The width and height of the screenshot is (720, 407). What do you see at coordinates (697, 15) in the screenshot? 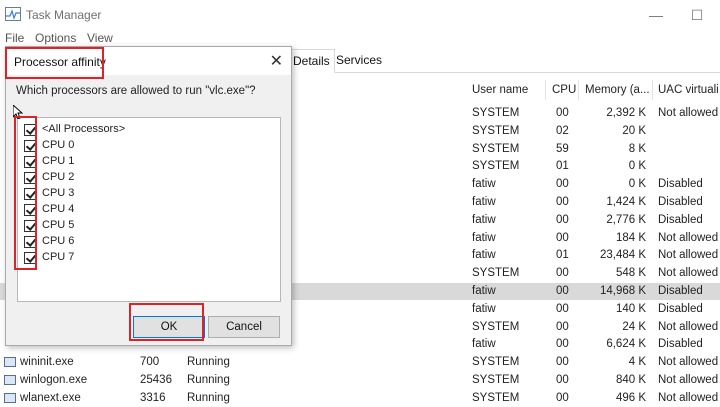
I see `maximize-button: ☐` at bounding box center [697, 15].